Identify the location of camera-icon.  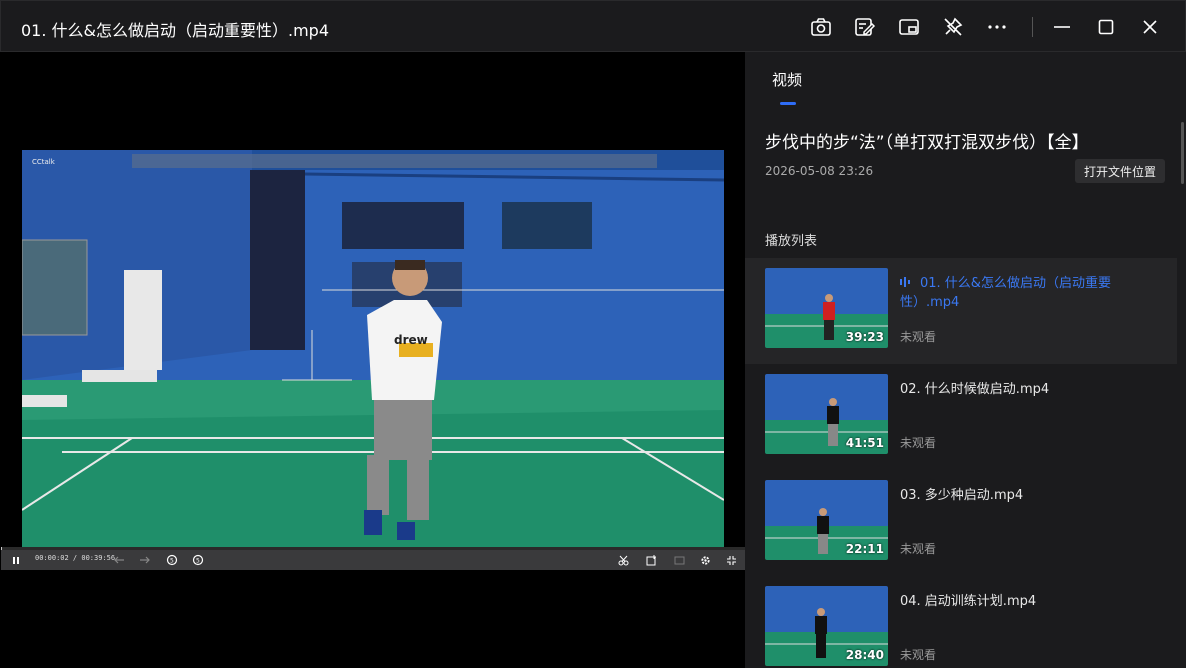
(821, 27).